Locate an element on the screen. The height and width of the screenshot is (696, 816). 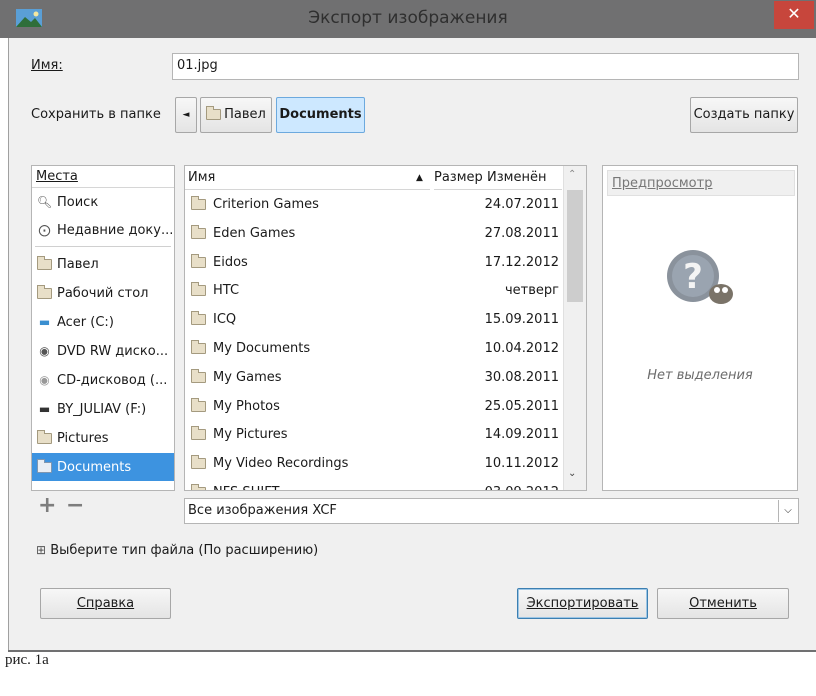
help-button: Справка is located at coordinates (105, 603).